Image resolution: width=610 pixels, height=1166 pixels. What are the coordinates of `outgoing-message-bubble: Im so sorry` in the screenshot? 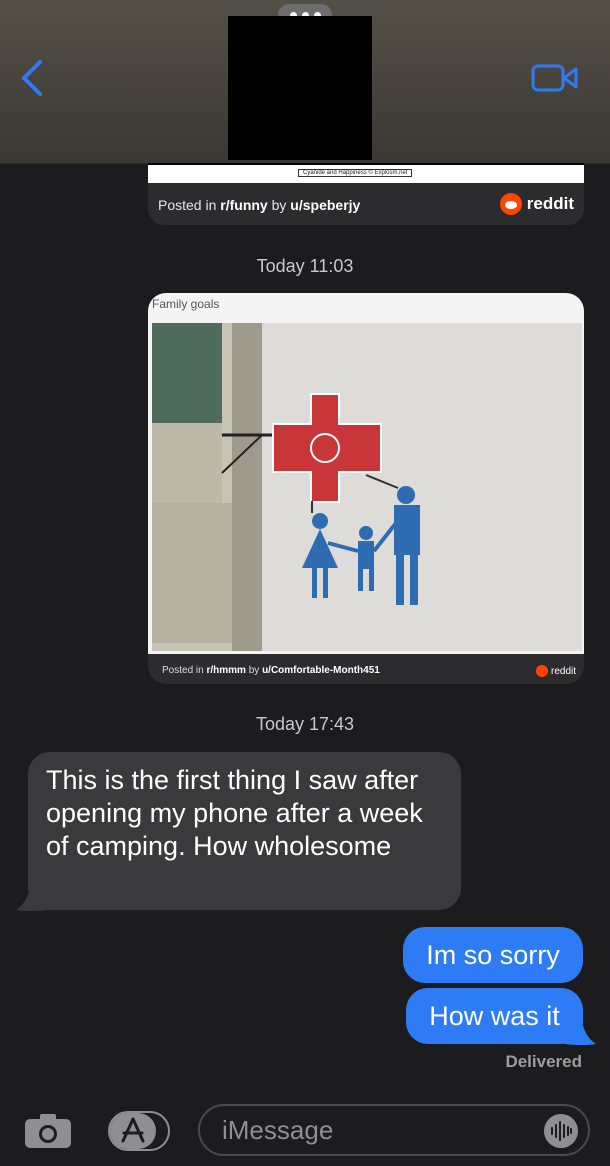 It's located at (493, 955).